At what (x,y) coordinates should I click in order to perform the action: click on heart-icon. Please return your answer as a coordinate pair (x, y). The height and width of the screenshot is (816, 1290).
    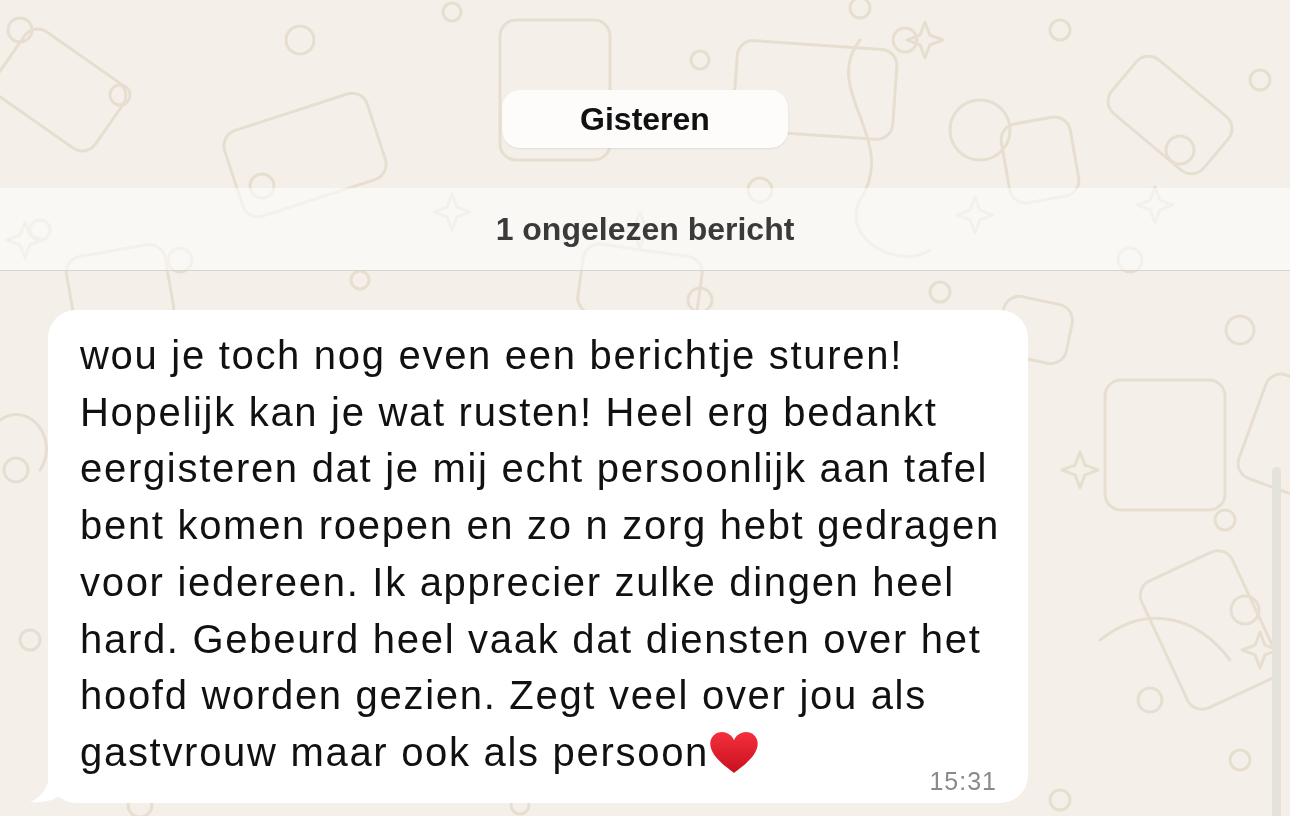
    Looking at the image, I should click on (734, 752).